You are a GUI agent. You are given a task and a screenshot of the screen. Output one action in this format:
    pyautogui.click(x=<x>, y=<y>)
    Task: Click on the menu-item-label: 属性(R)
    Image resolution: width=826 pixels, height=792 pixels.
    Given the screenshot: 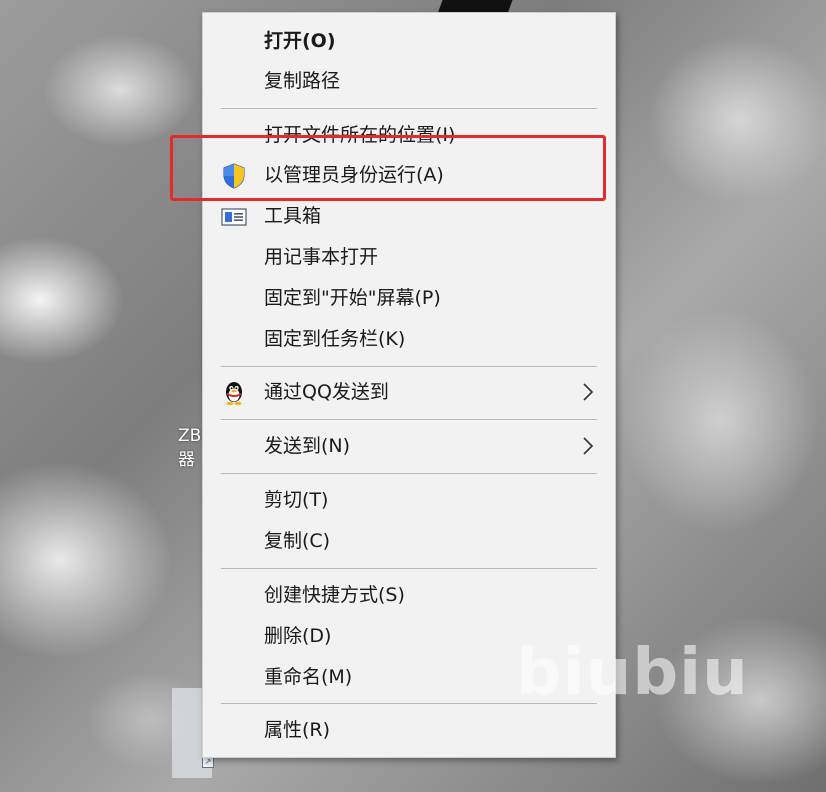 What is the action you would take?
    pyautogui.click(x=297, y=730)
    